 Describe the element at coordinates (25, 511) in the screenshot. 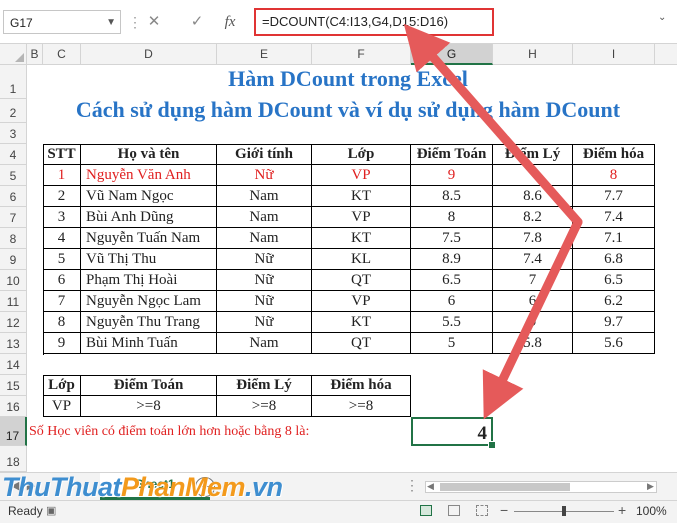

I see `status-ready: Ready` at that location.